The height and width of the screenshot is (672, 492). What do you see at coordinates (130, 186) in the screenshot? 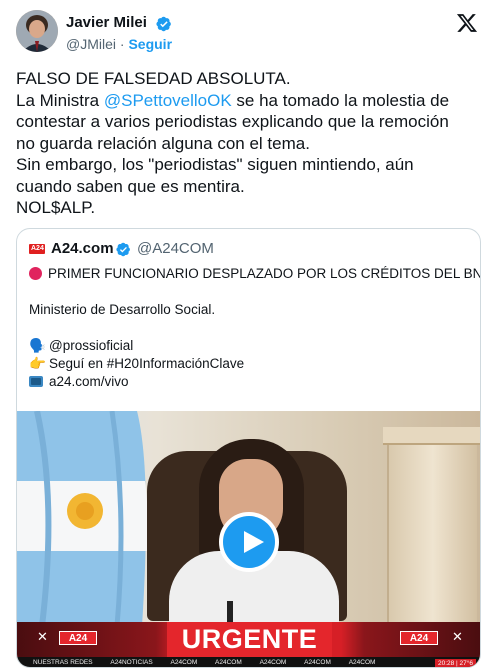
I see `tweet-line: cuando saben que es mentira.` at bounding box center [130, 186].